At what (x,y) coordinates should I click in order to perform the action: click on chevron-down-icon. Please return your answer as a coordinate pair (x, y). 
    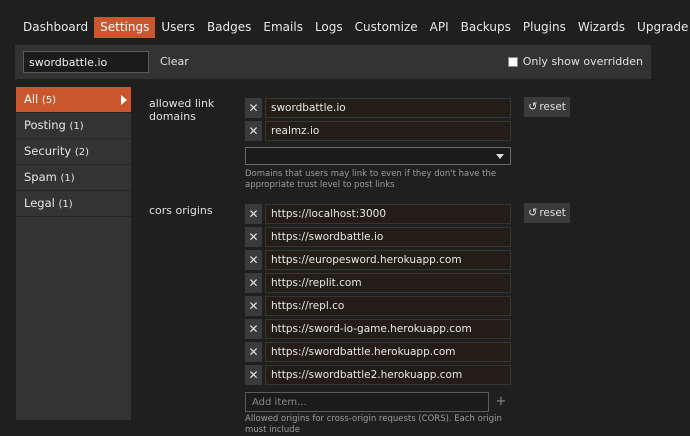
    Looking at the image, I should click on (500, 156).